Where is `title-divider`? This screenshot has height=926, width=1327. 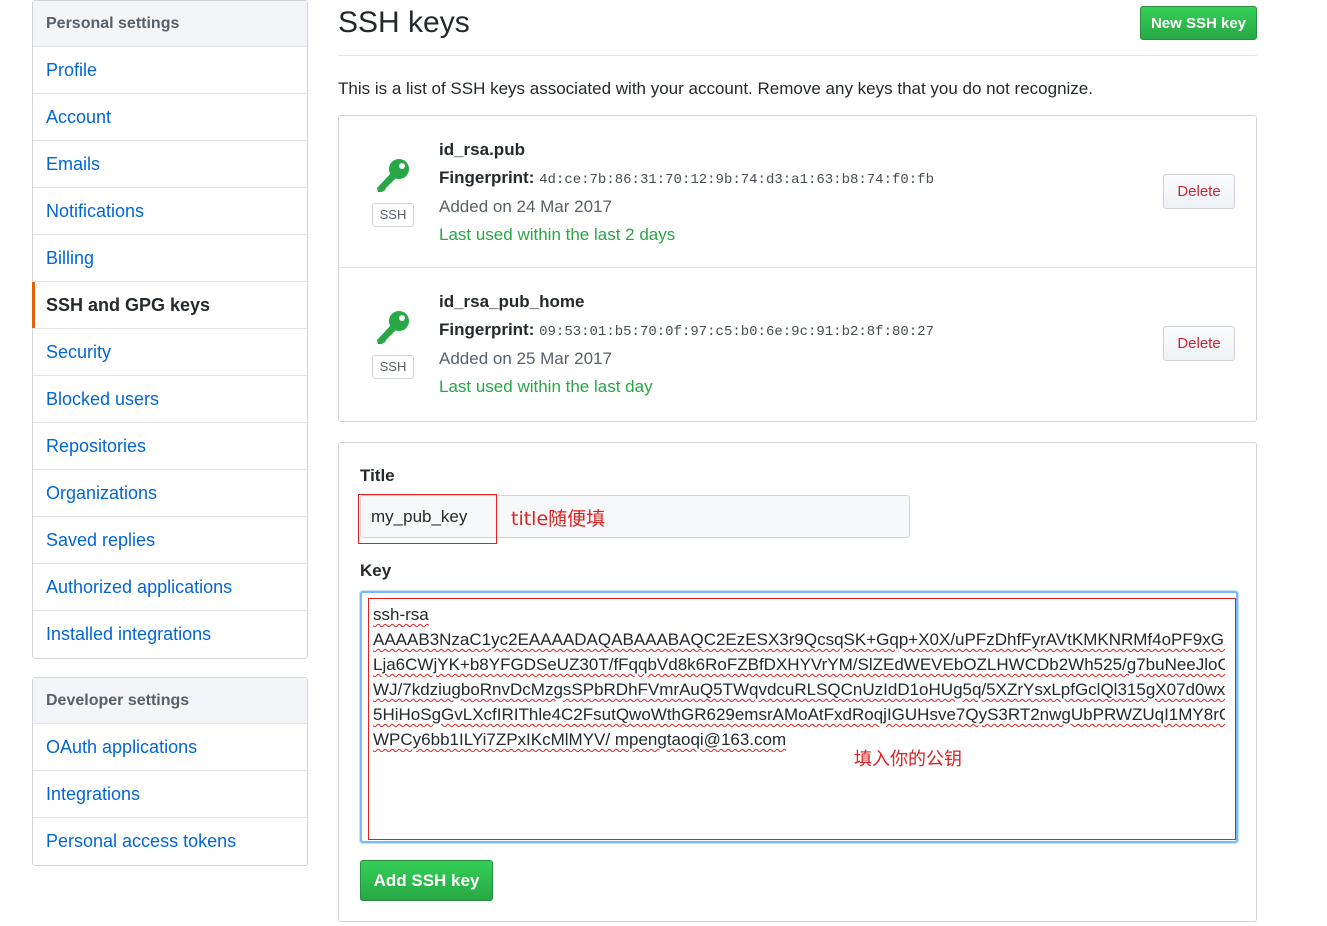 title-divider is located at coordinates (797, 55).